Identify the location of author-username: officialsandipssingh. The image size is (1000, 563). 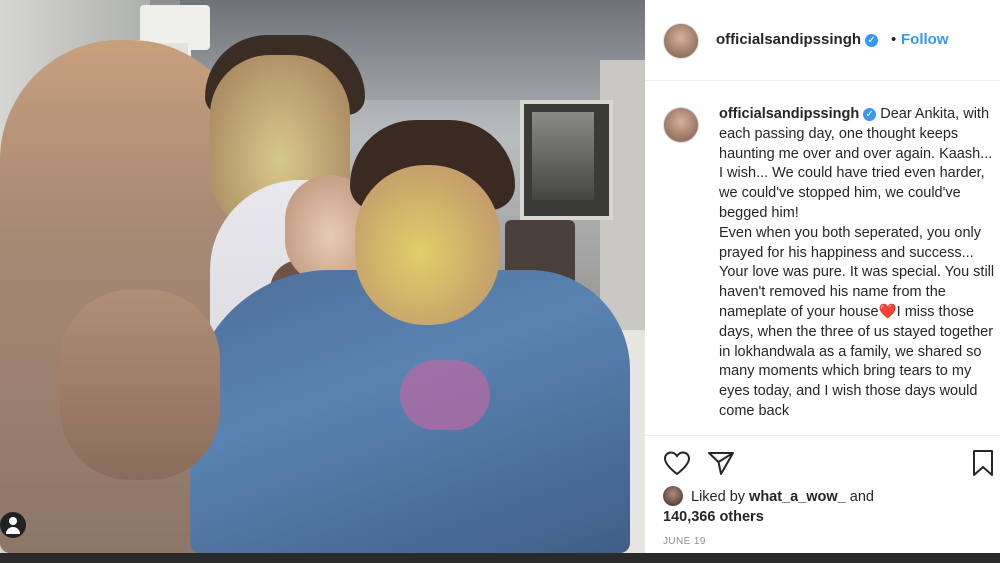
(788, 39).